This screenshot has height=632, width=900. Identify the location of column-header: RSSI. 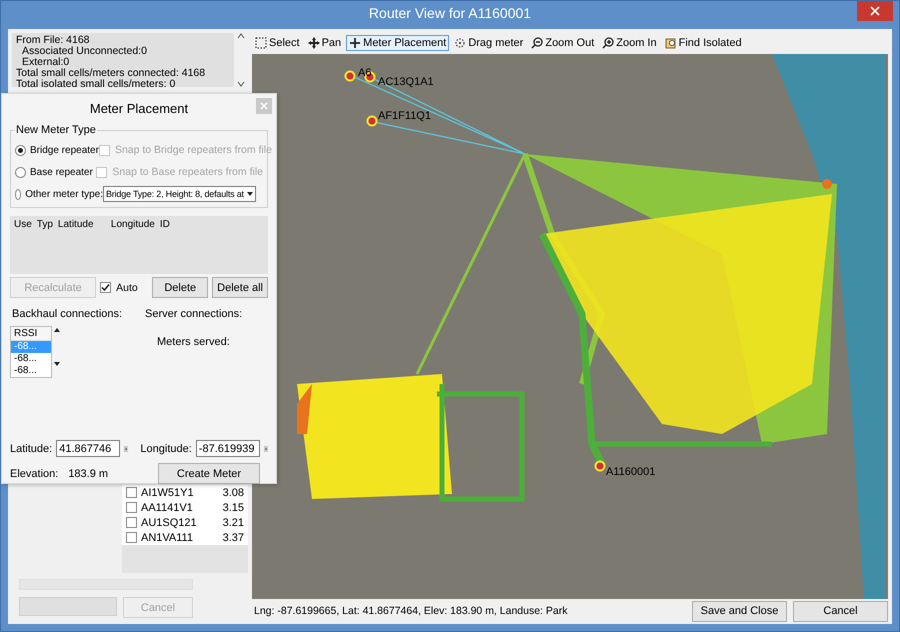
(31, 334).